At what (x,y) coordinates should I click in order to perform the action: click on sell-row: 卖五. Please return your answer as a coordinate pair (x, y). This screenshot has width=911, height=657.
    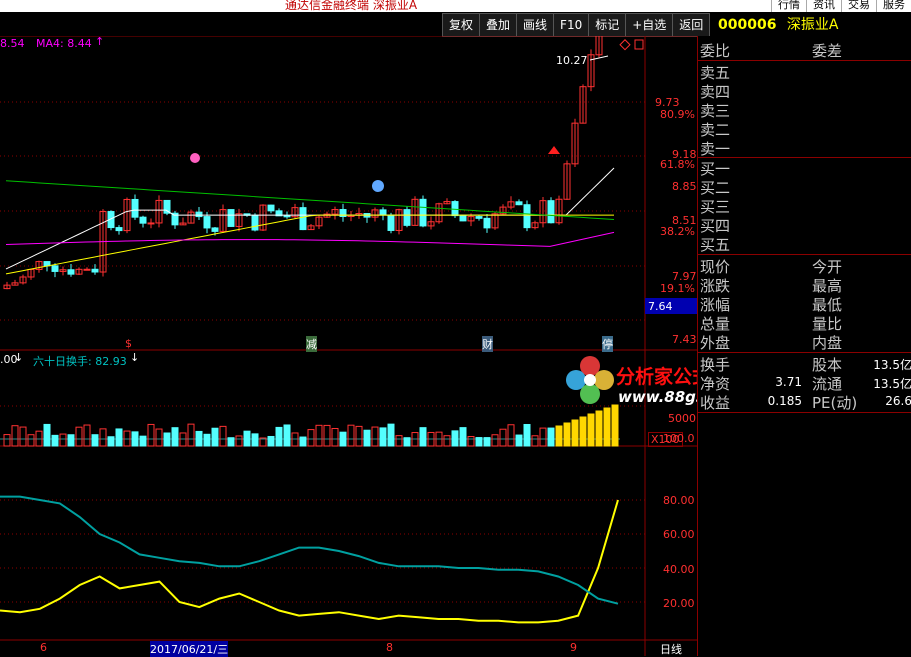
    Looking at the image, I should click on (804, 72).